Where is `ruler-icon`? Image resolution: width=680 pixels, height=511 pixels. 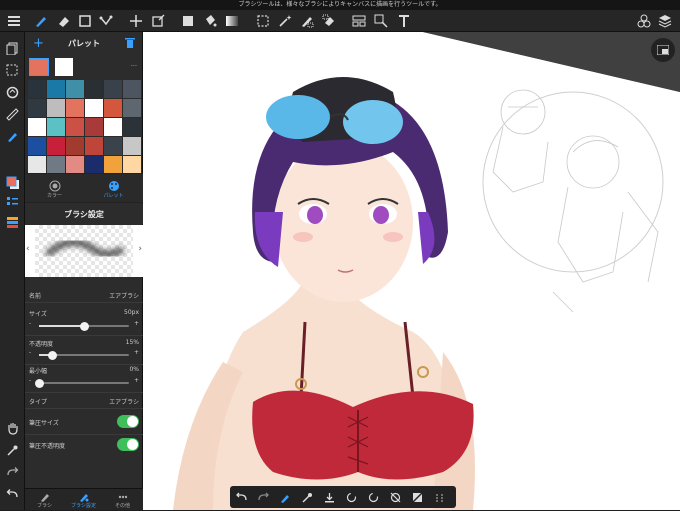
ruler-icon is located at coordinates (12, 114).